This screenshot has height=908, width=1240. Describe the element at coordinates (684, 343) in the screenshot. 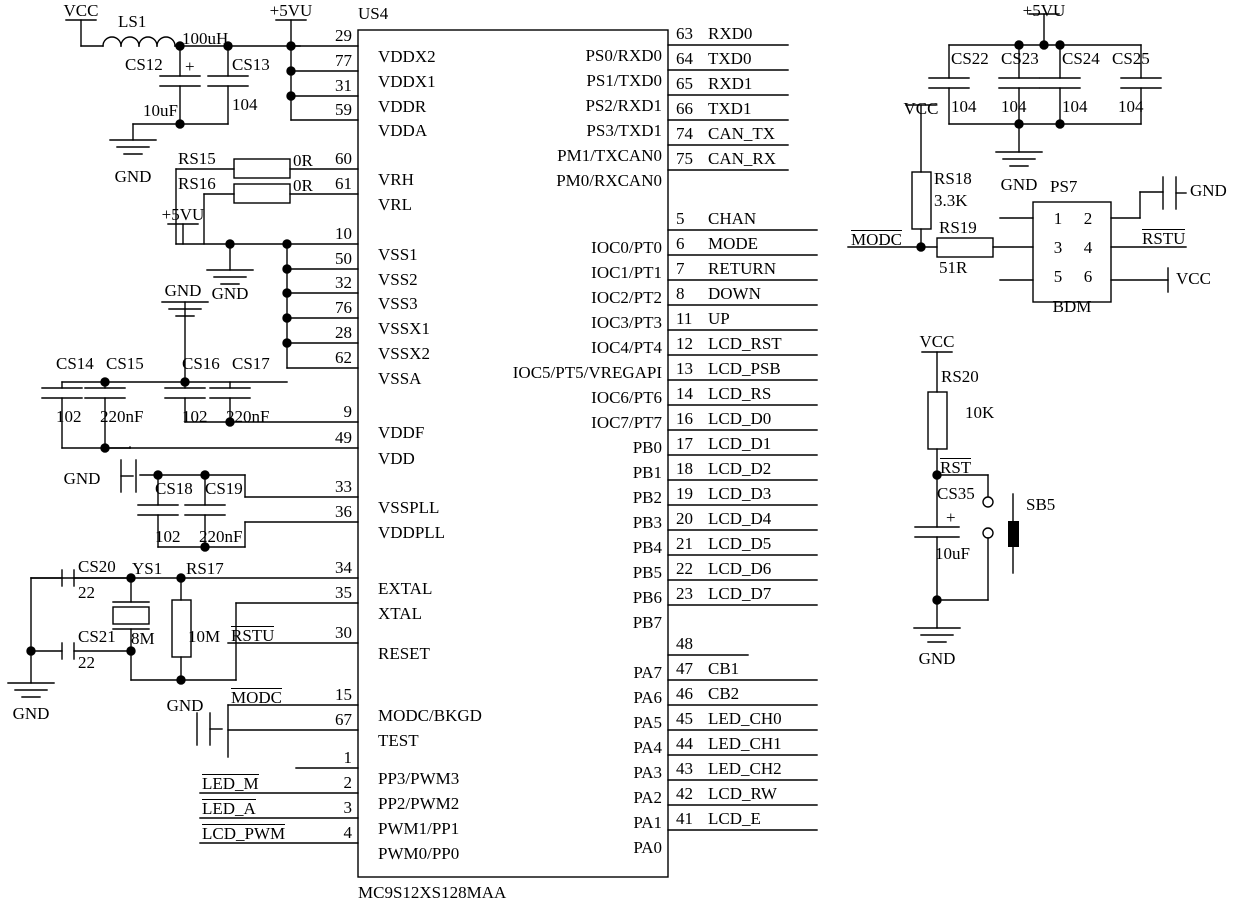

I see `right-pin-number-12: 12` at that location.